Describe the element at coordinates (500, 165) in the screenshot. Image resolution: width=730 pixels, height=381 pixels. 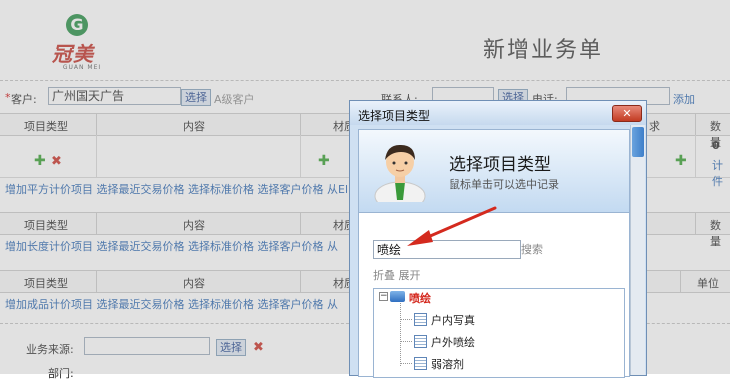
I see `banner-title: 选择项目类型` at that location.